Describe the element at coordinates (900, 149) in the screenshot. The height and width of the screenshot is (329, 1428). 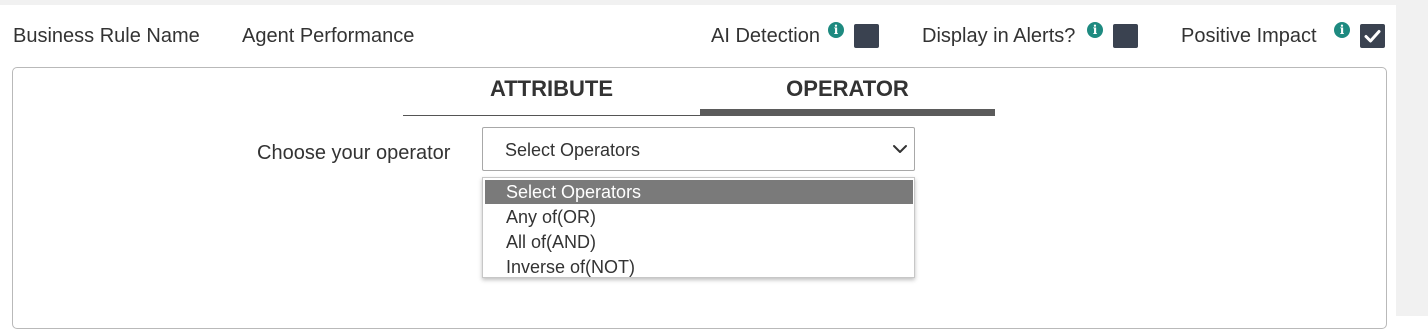
I see `chevron-down-icon` at that location.